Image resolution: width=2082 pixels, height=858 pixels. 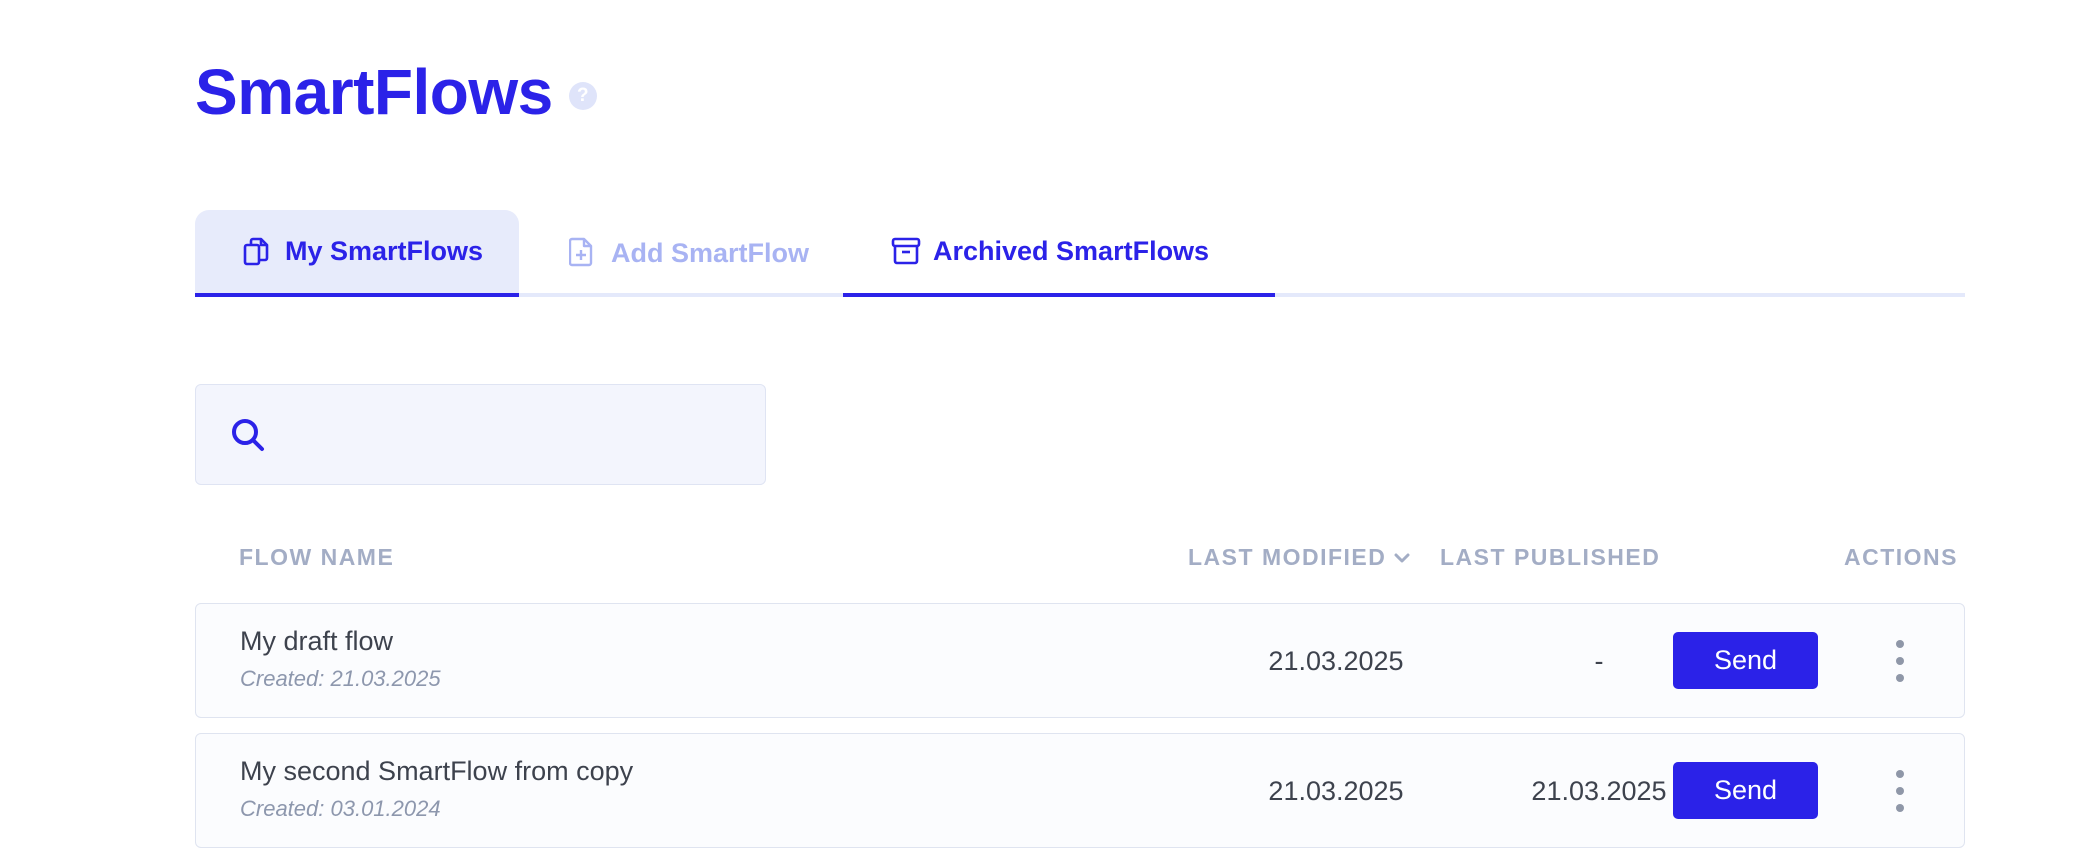 I want to click on tab-label: Add SmartFlow, so click(x=710, y=253).